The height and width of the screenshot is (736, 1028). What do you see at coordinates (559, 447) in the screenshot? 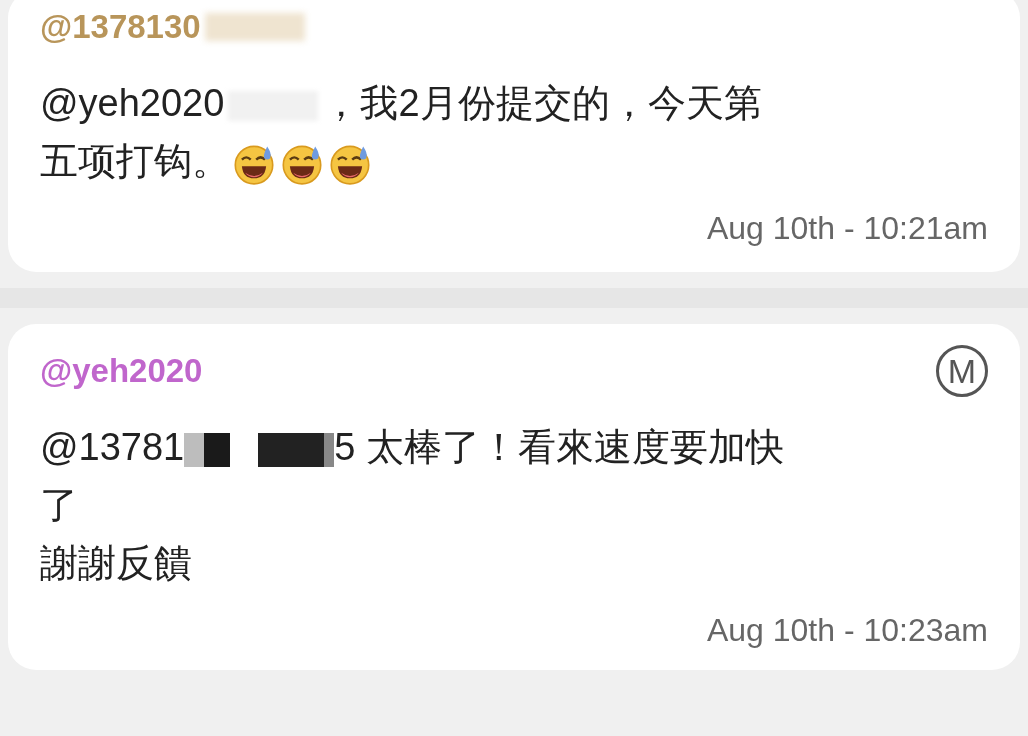
I see `message-text: 5 太棒了！看來速度要加快` at bounding box center [559, 447].